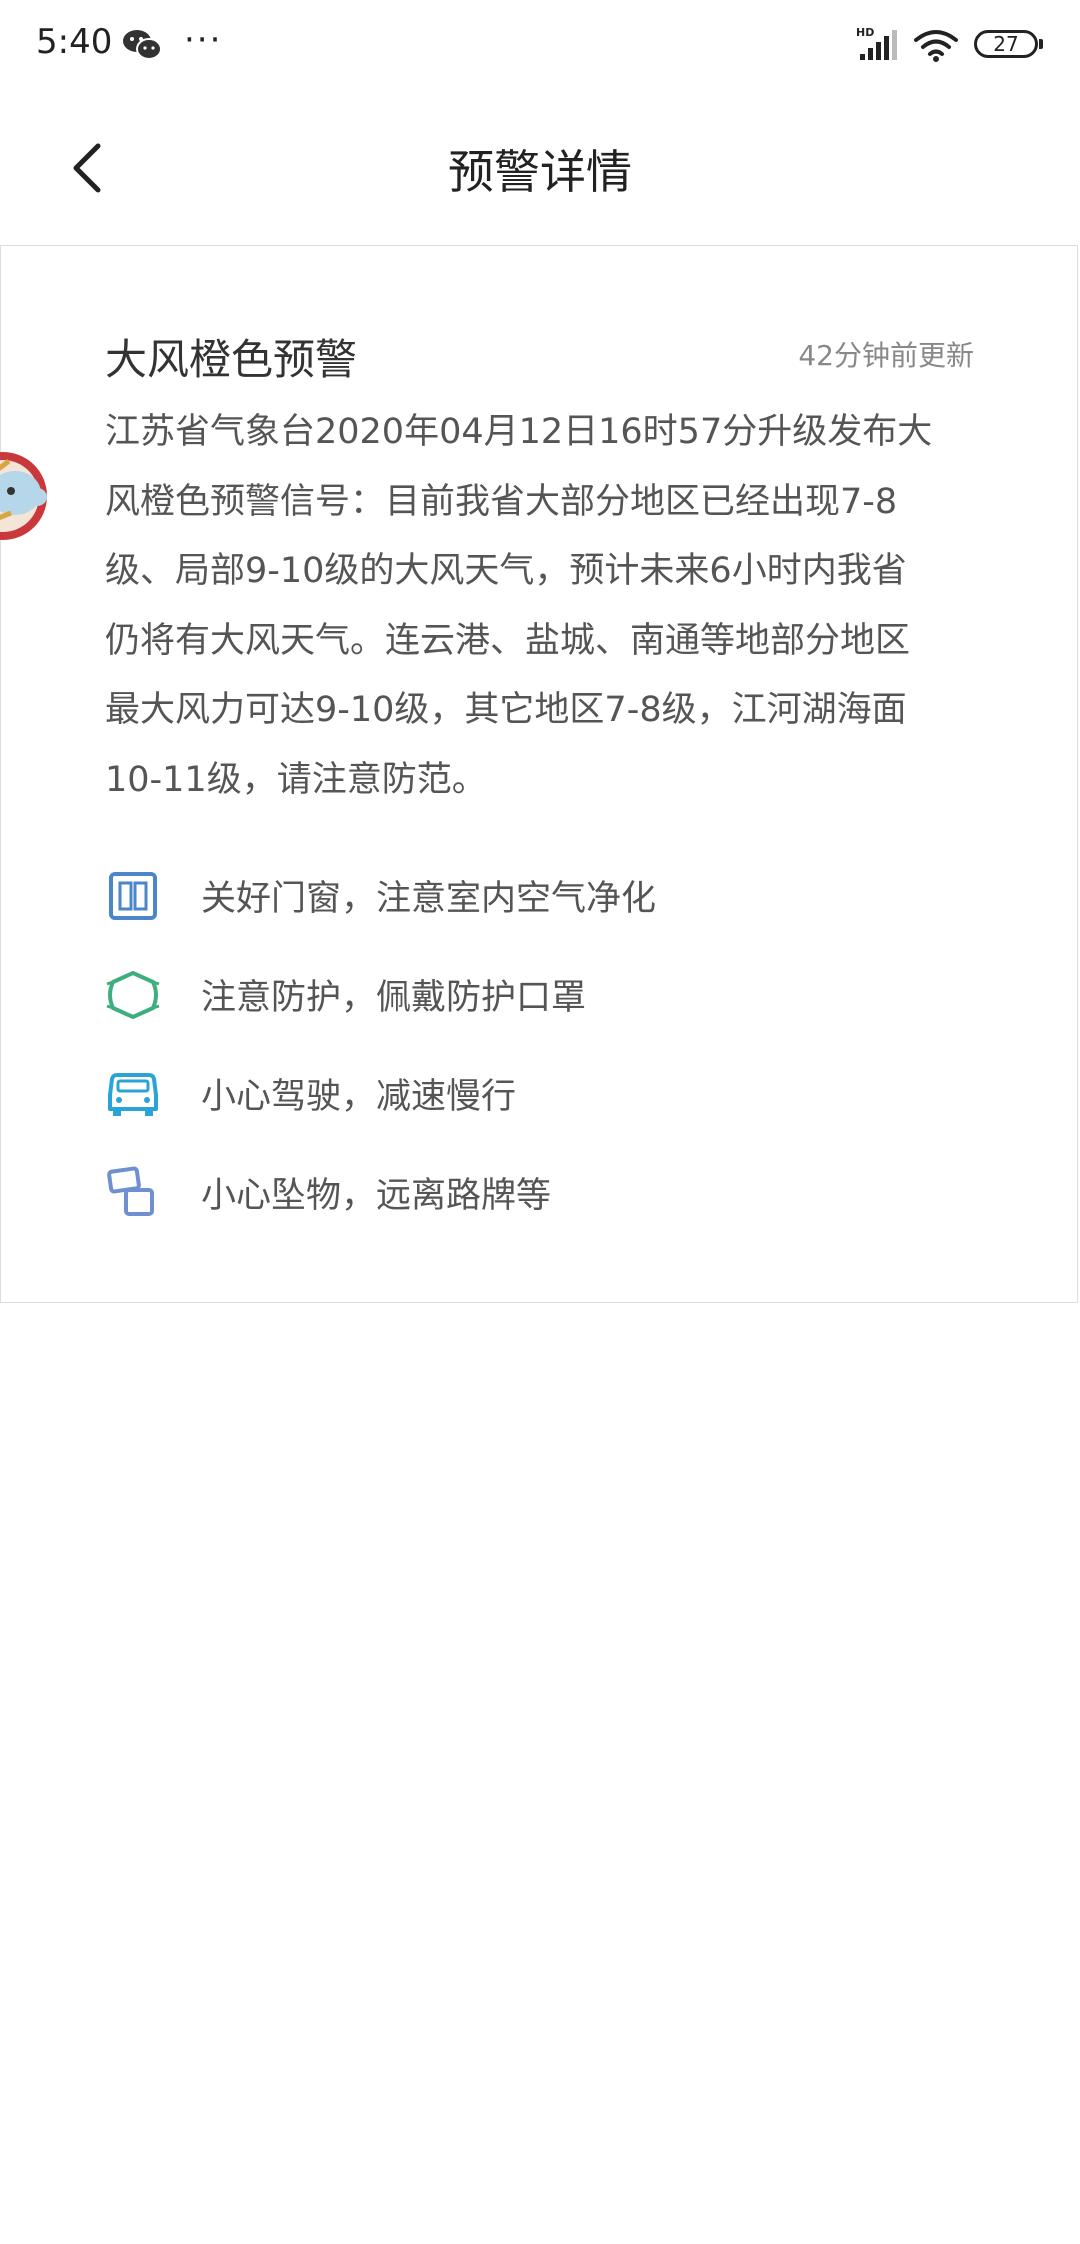  I want to click on status-time: 5:40, so click(74, 42).